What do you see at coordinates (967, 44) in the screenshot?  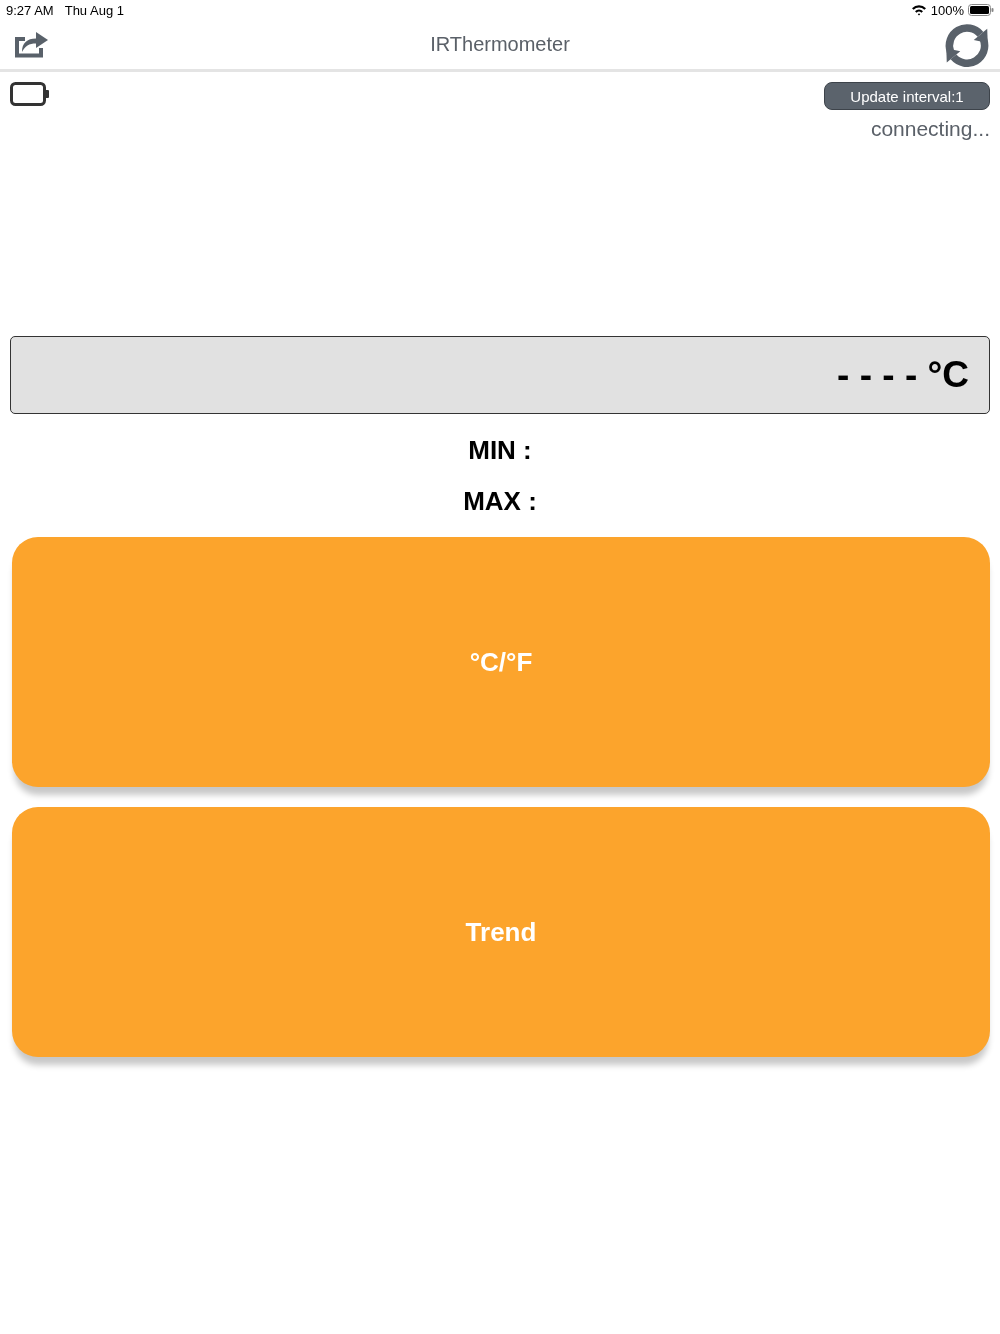 I see `refresh-icon` at bounding box center [967, 44].